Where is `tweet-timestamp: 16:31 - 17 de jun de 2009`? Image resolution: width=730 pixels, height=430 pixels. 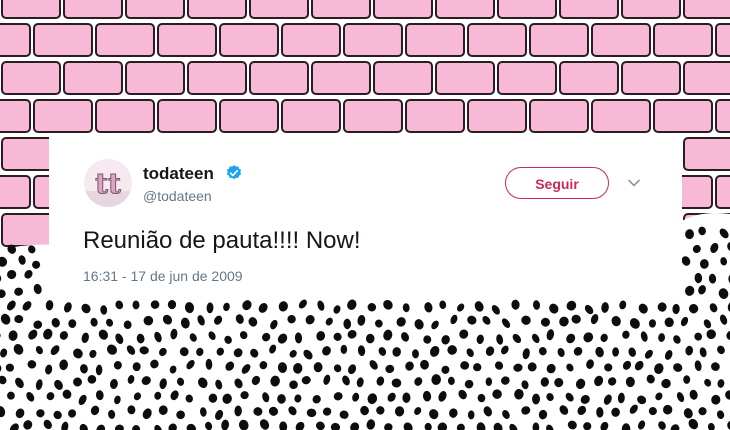 tweet-timestamp: 16:31 - 17 de jun de 2009 is located at coordinates (163, 276).